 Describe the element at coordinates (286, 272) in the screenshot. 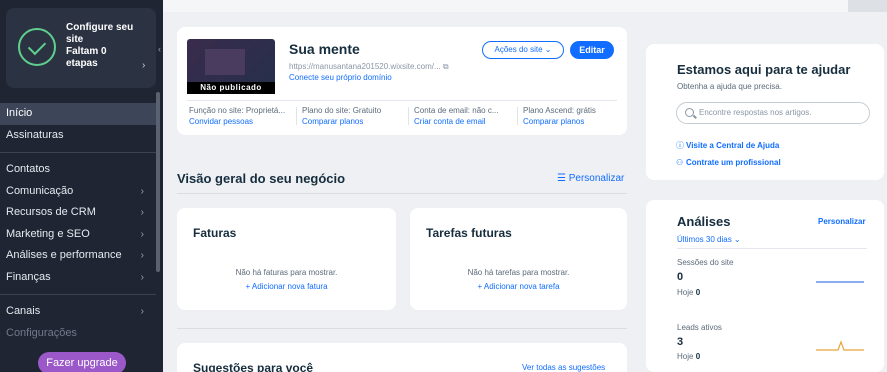

I see `invoices-empty-text: Não há faturas para mostrar.` at that location.